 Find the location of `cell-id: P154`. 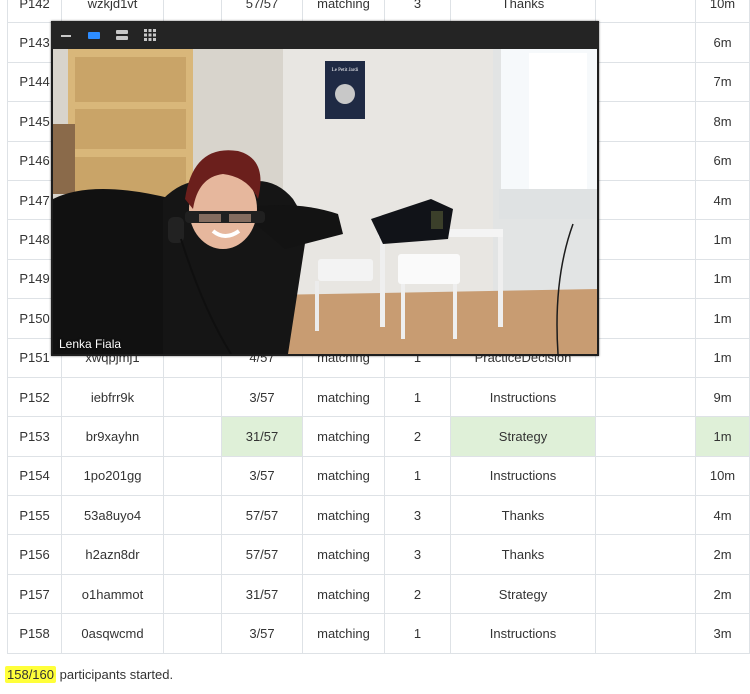

cell-id: P154 is located at coordinates (34, 476).